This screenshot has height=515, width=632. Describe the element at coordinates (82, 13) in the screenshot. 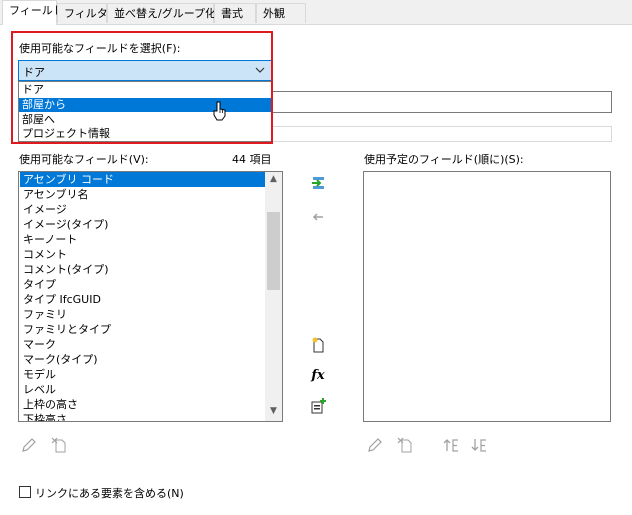

I see `tab-filter: フィルタ` at that location.